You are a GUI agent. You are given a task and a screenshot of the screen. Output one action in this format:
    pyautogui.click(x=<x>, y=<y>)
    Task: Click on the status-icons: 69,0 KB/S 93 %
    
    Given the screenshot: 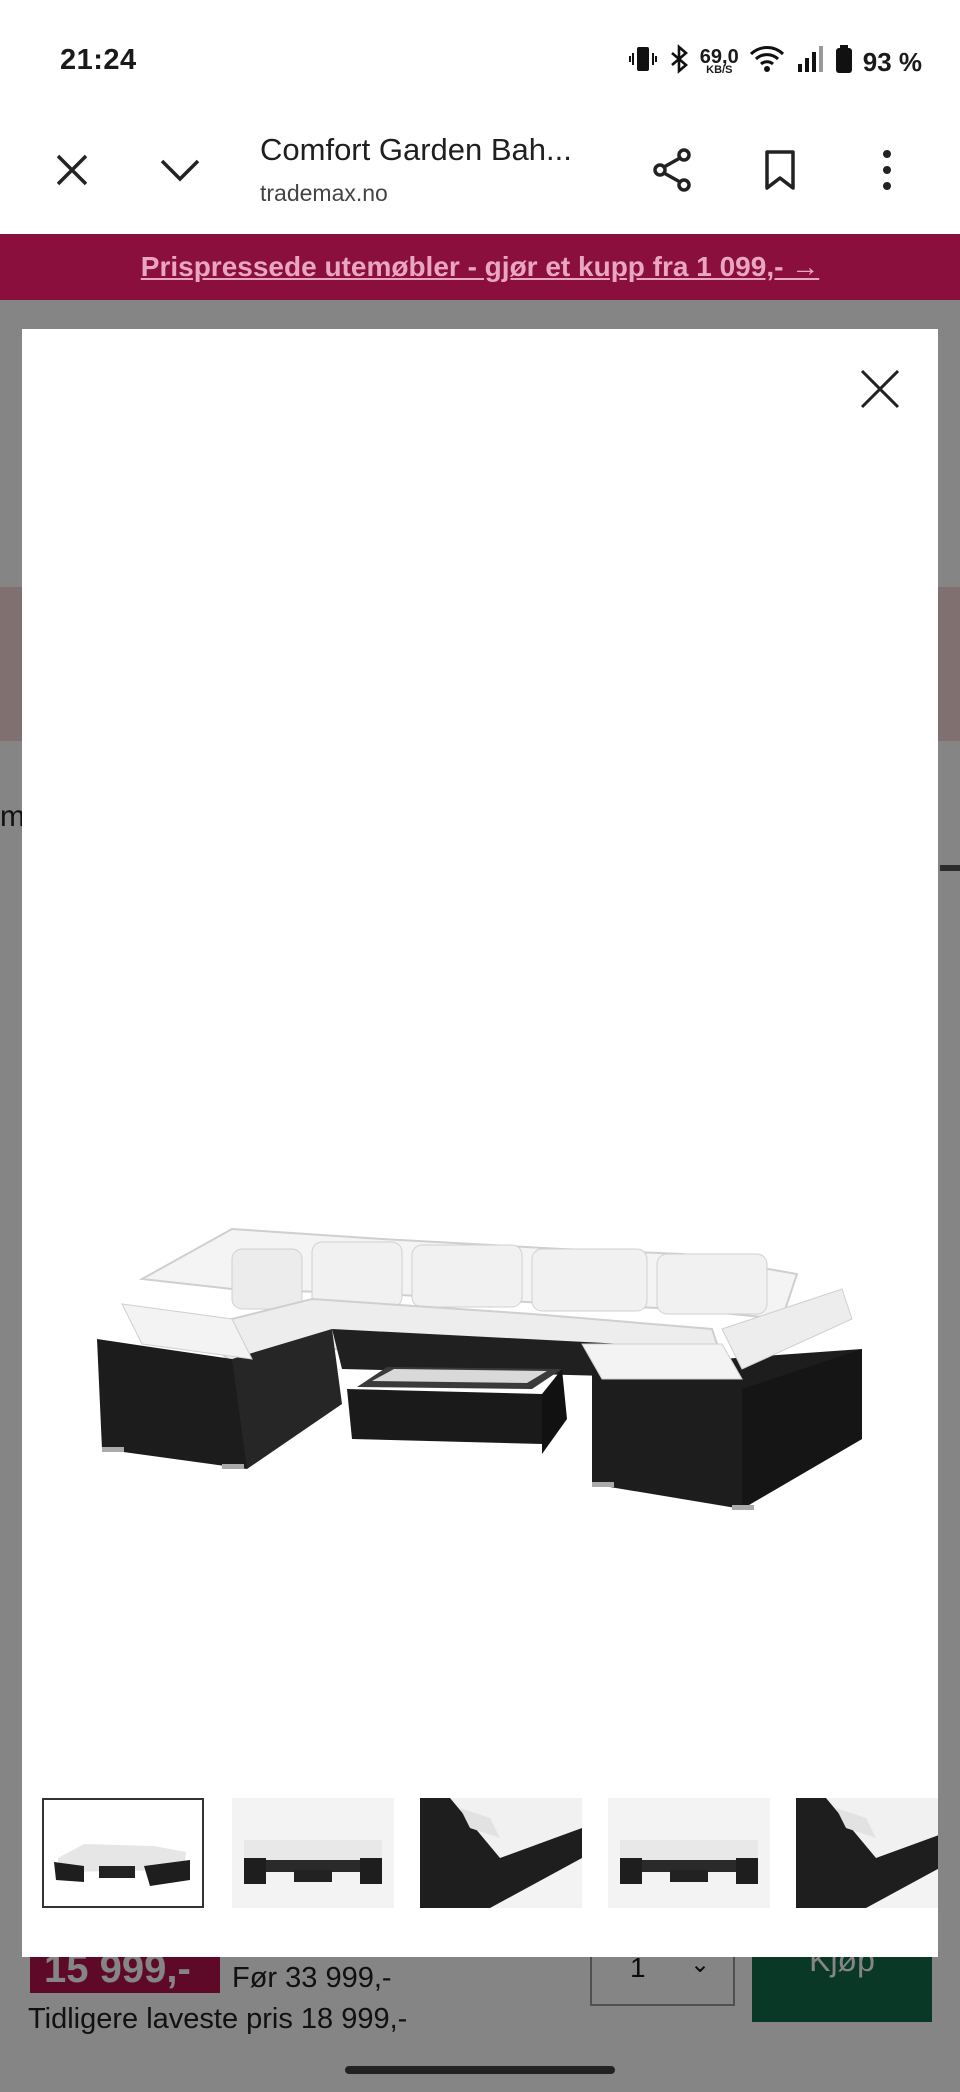 What is the action you would take?
    pyautogui.click(x=775, y=62)
    